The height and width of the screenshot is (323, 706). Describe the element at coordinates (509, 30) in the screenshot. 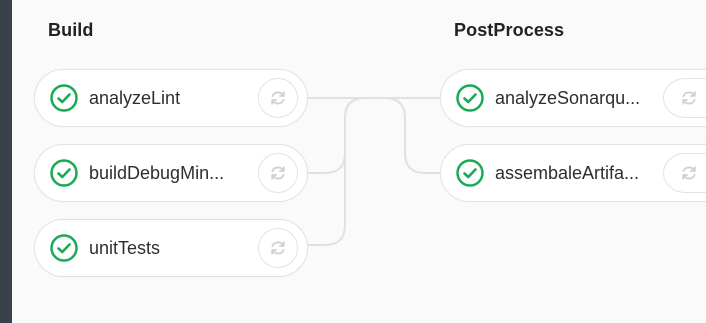

I see `stage-title-postprocess: PostProcess` at that location.